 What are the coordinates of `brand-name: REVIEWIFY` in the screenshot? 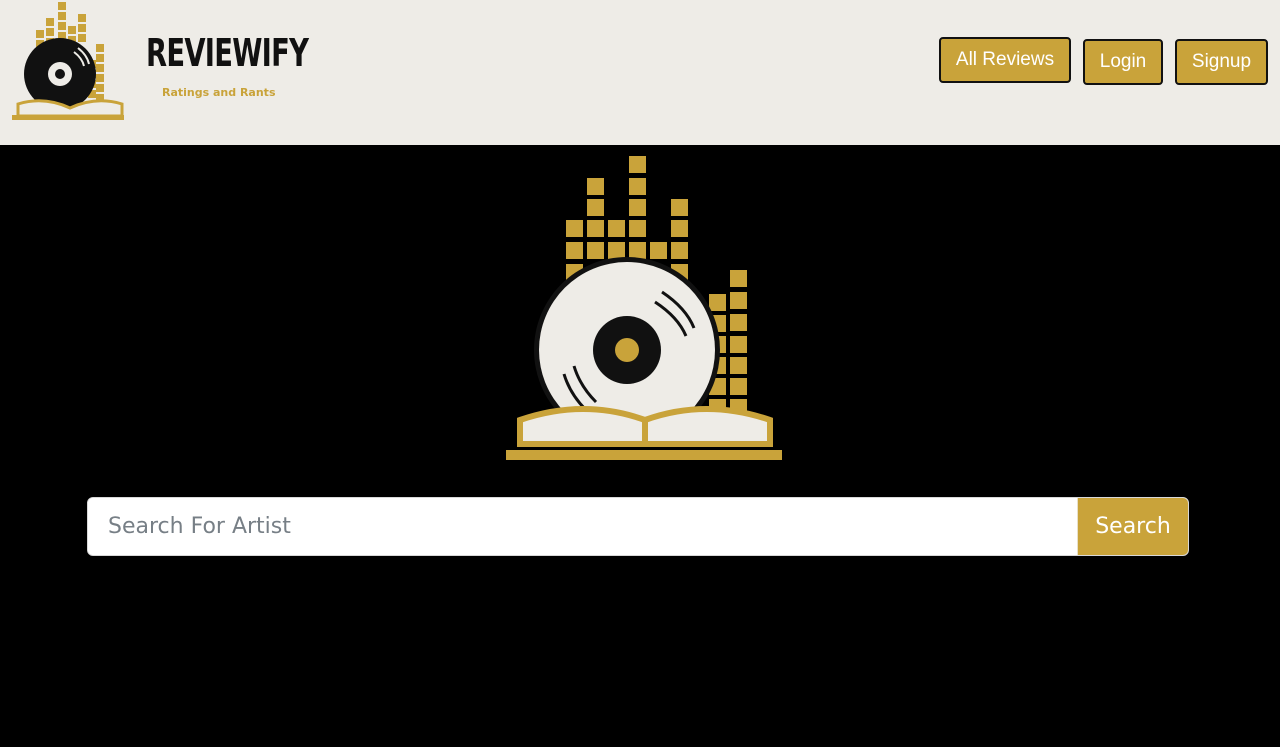 It's located at (227, 53).